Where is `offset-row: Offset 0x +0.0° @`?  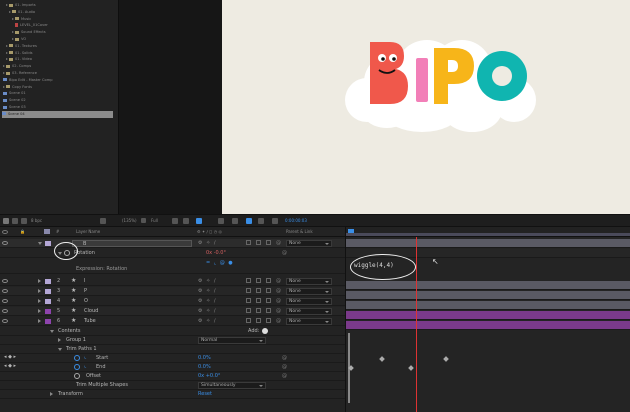 offset-row: Offset 0x +0.0° @ is located at coordinates (172, 376).